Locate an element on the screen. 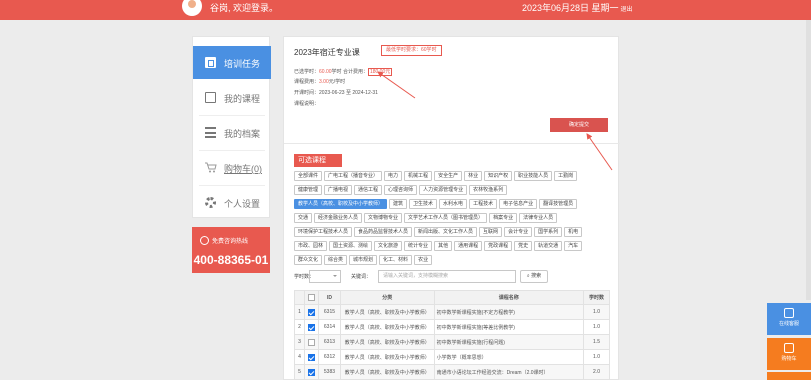 The width and height of the screenshot is (811, 380). category-tag: 经济金融业务人员 is located at coordinates (338, 218).